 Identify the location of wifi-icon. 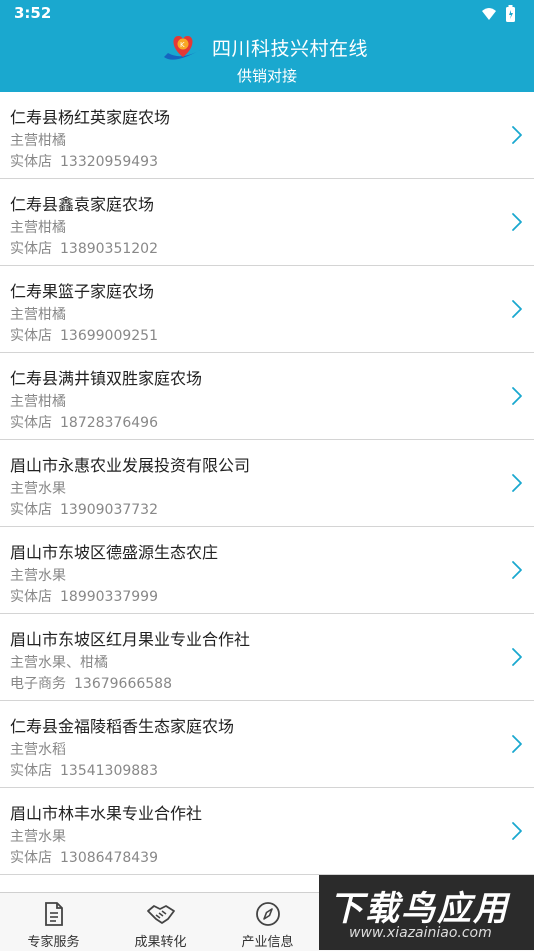
(489, 14).